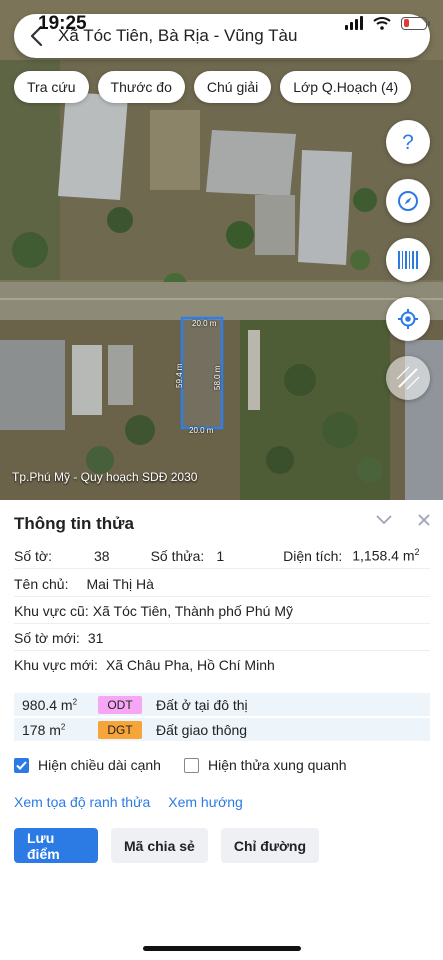 The width and height of the screenshot is (443, 960). What do you see at coordinates (47, 637) in the screenshot?
I see `new-sheet-label: Số tờ mới:` at bounding box center [47, 637].